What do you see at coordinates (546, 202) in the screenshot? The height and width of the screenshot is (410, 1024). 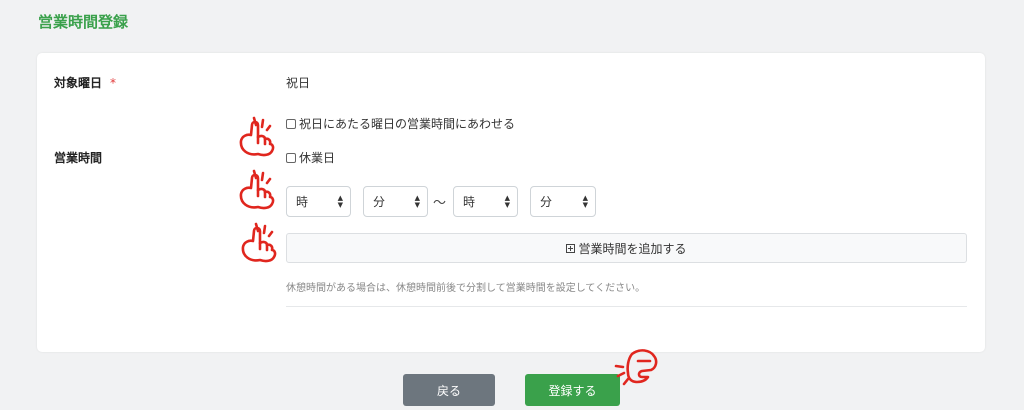 I see `end-minute-value: 分` at bounding box center [546, 202].